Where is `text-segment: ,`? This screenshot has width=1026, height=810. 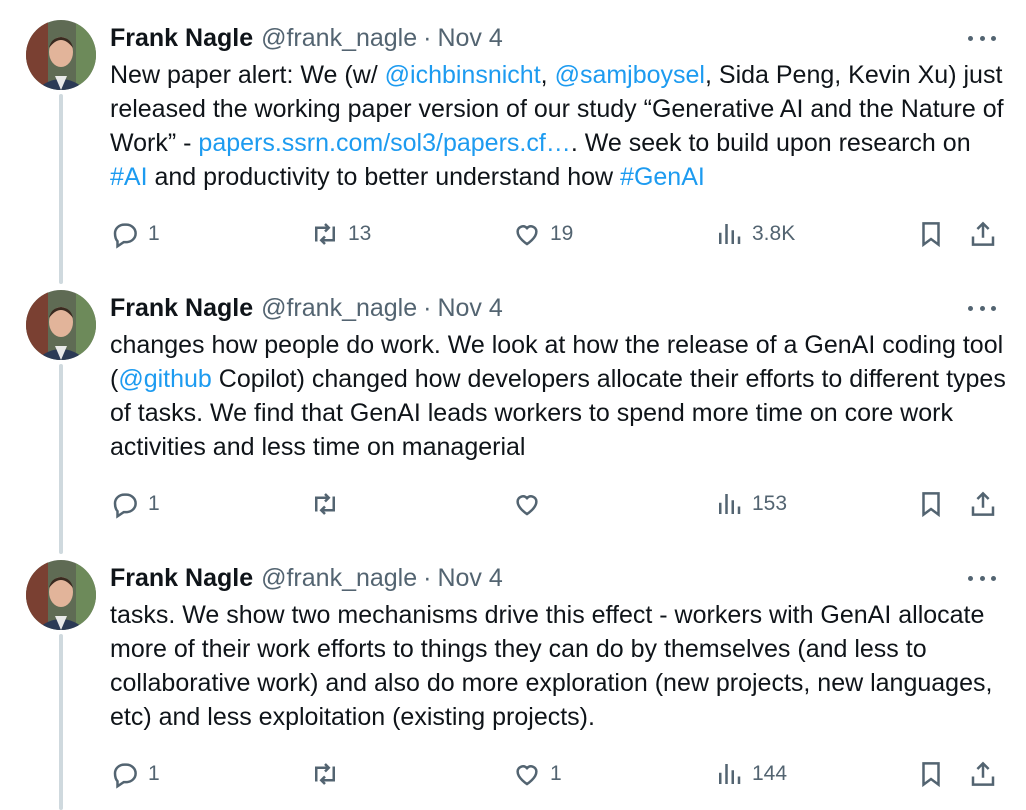
text-segment: , is located at coordinates (547, 75).